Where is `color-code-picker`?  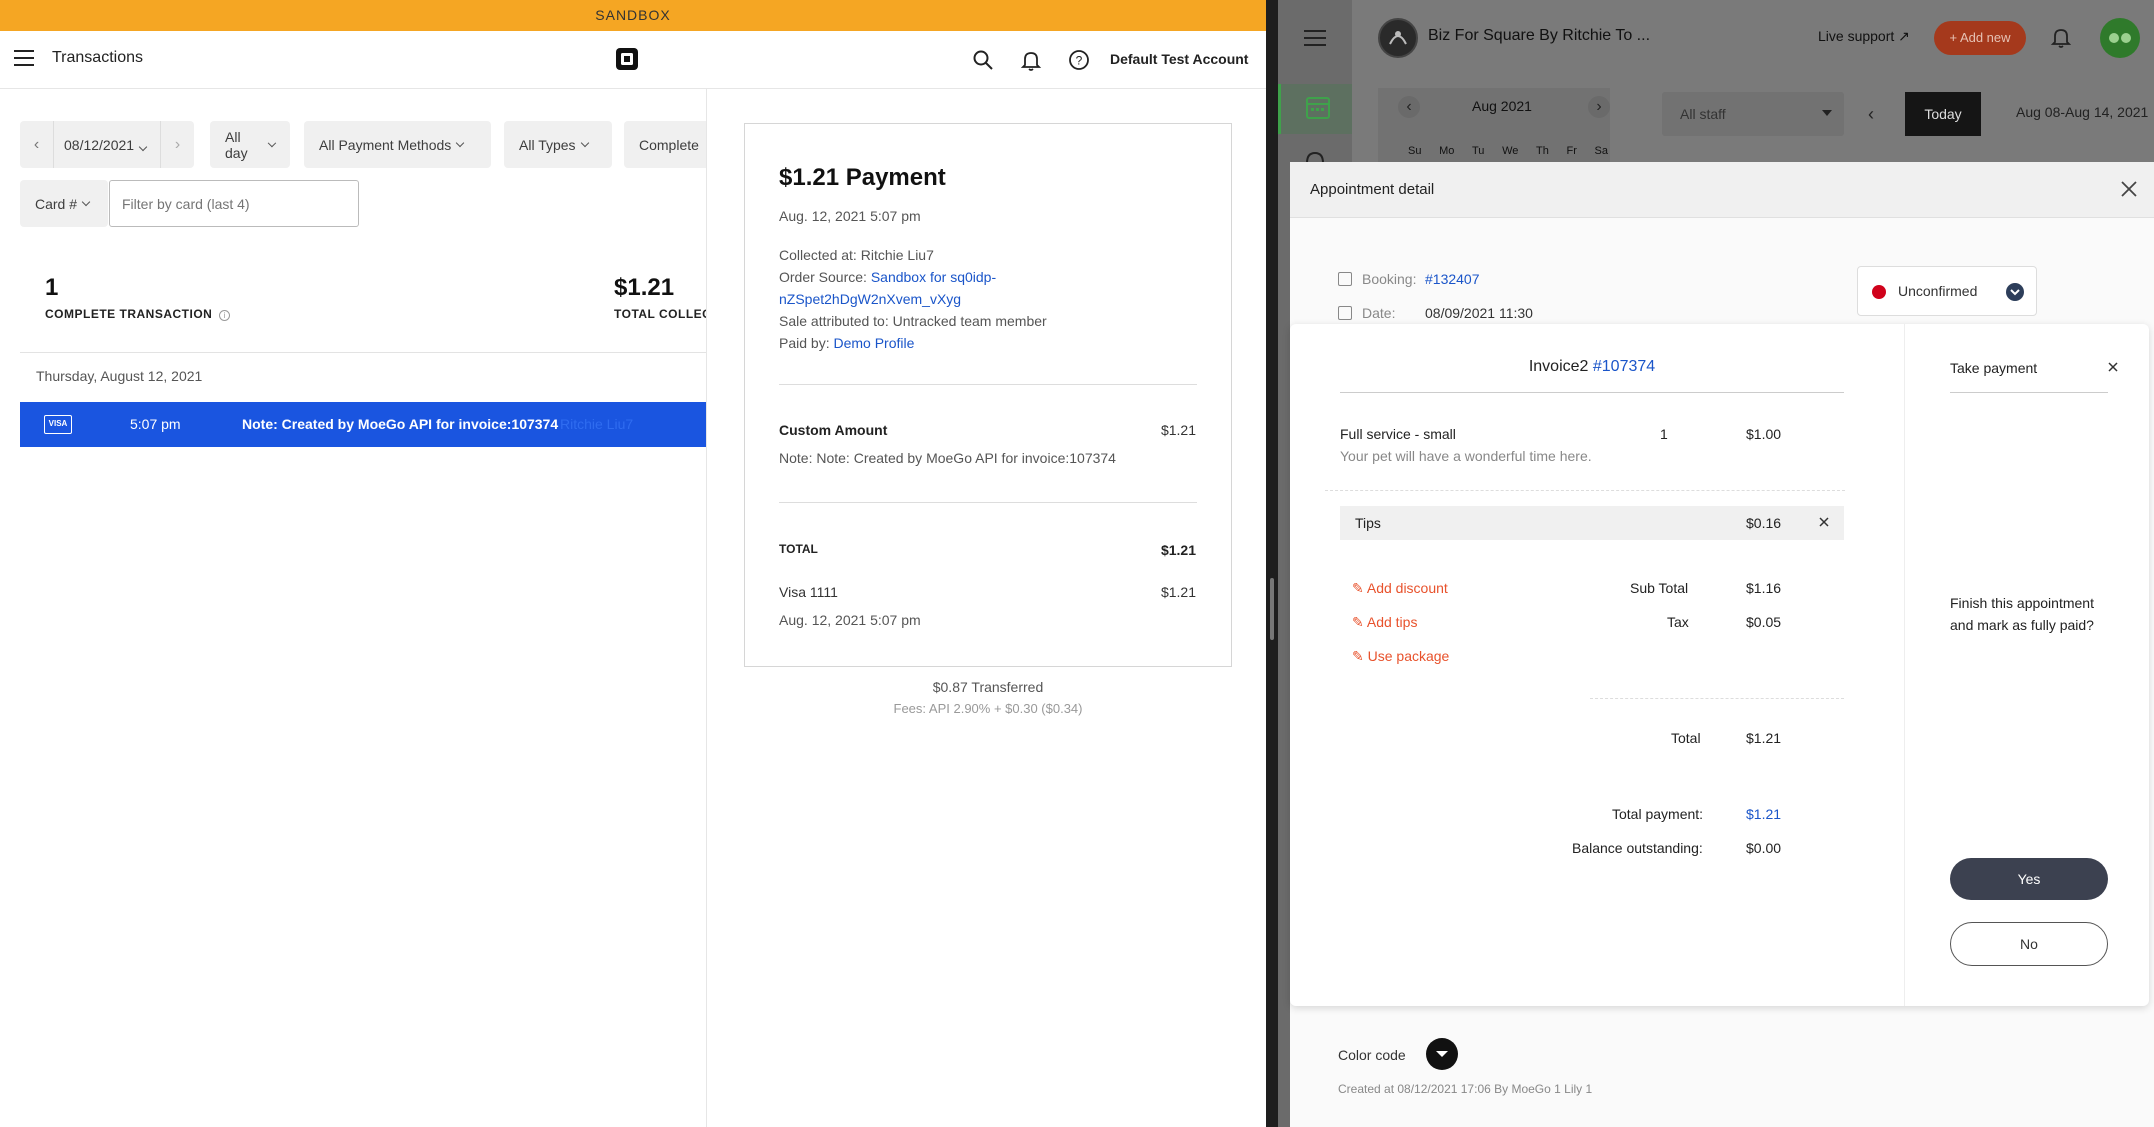 color-code-picker is located at coordinates (1442, 1054).